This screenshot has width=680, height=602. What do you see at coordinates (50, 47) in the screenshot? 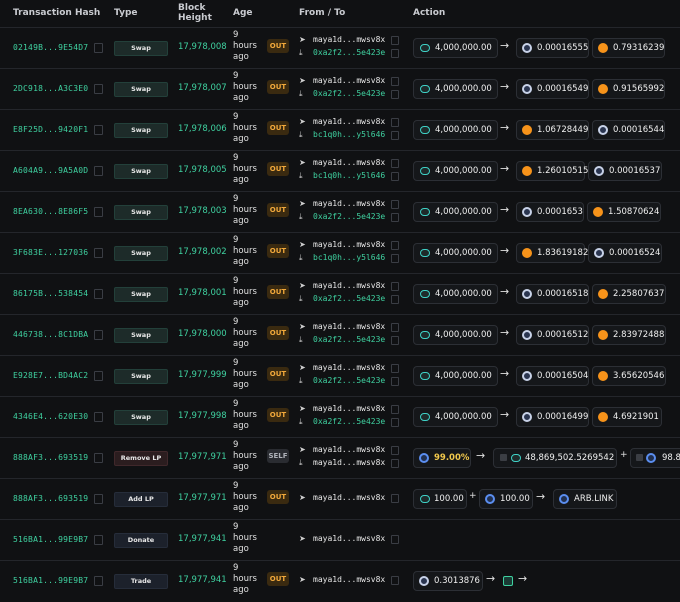
I see `tx-hash-link: 02149B...9E54D7` at bounding box center [50, 47].